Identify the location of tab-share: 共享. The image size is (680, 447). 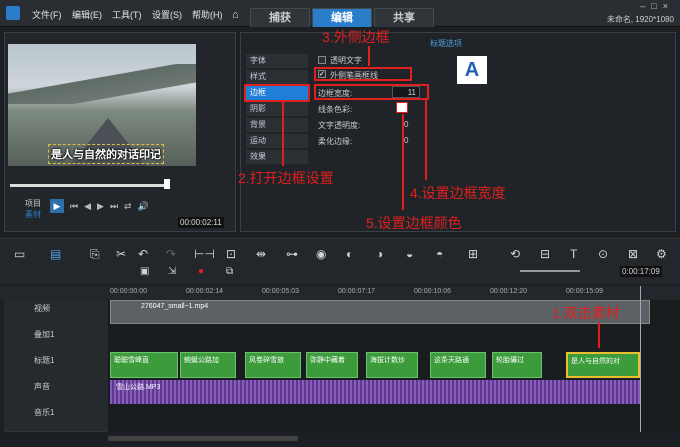
(404, 17).